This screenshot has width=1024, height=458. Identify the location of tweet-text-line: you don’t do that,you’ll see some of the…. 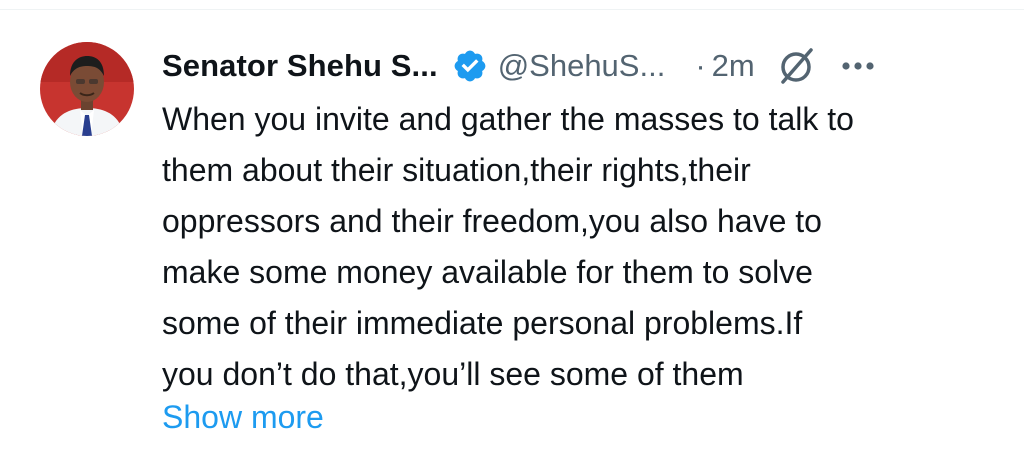
(453, 374).